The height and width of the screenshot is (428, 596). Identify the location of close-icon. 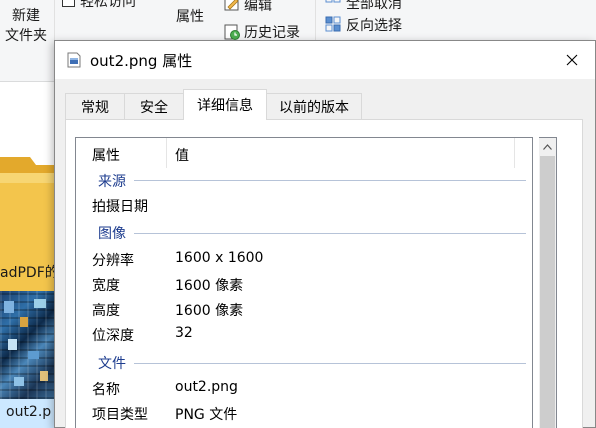
(572, 60).